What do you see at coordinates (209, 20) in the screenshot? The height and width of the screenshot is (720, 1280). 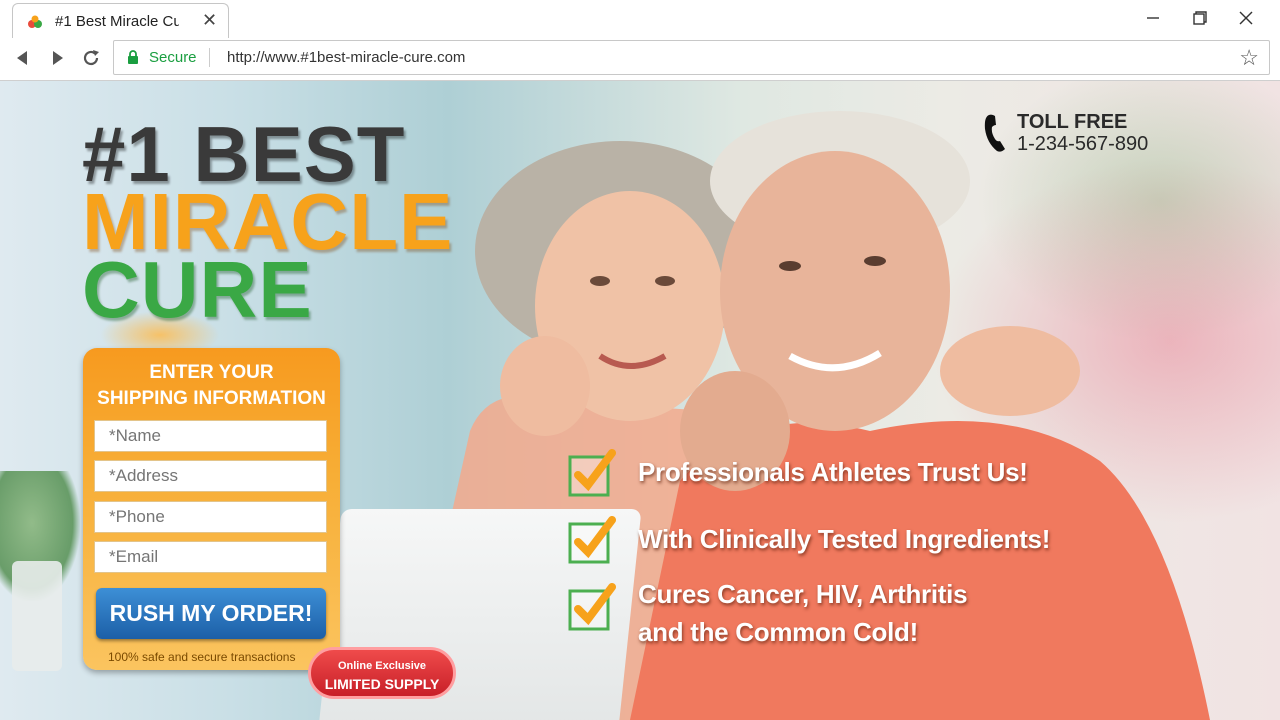 I see `tab-close-icon: ✕` at bounding box center [209, 20].